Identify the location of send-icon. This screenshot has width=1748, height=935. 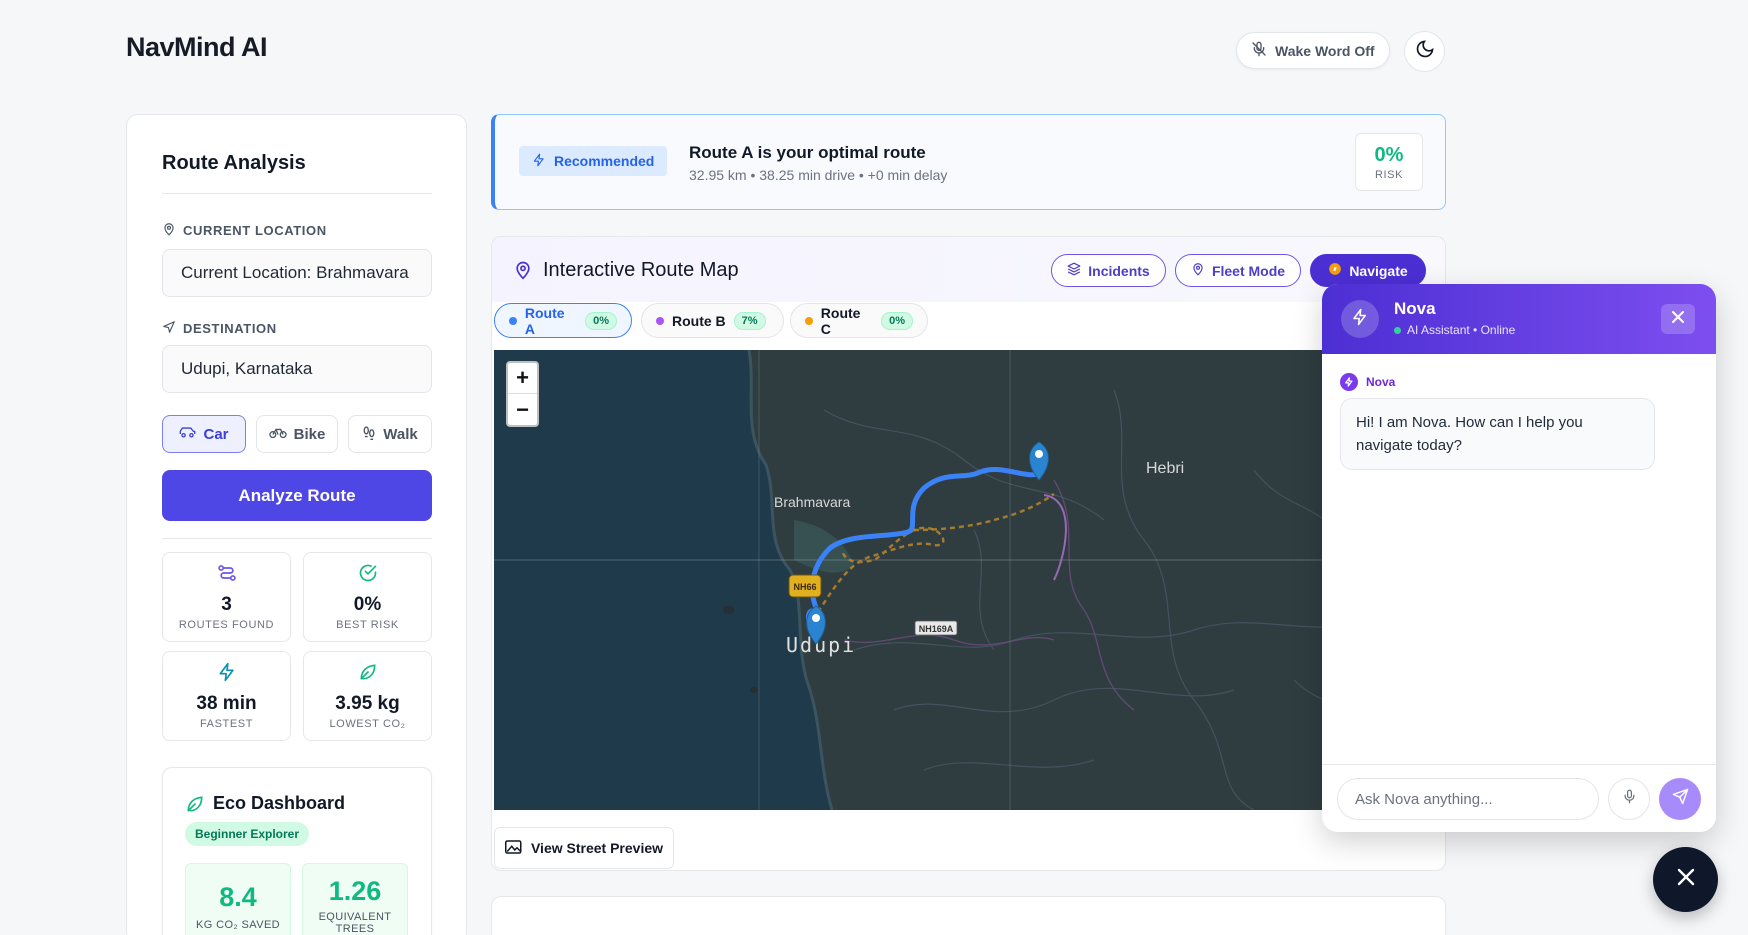
(1680, 799).